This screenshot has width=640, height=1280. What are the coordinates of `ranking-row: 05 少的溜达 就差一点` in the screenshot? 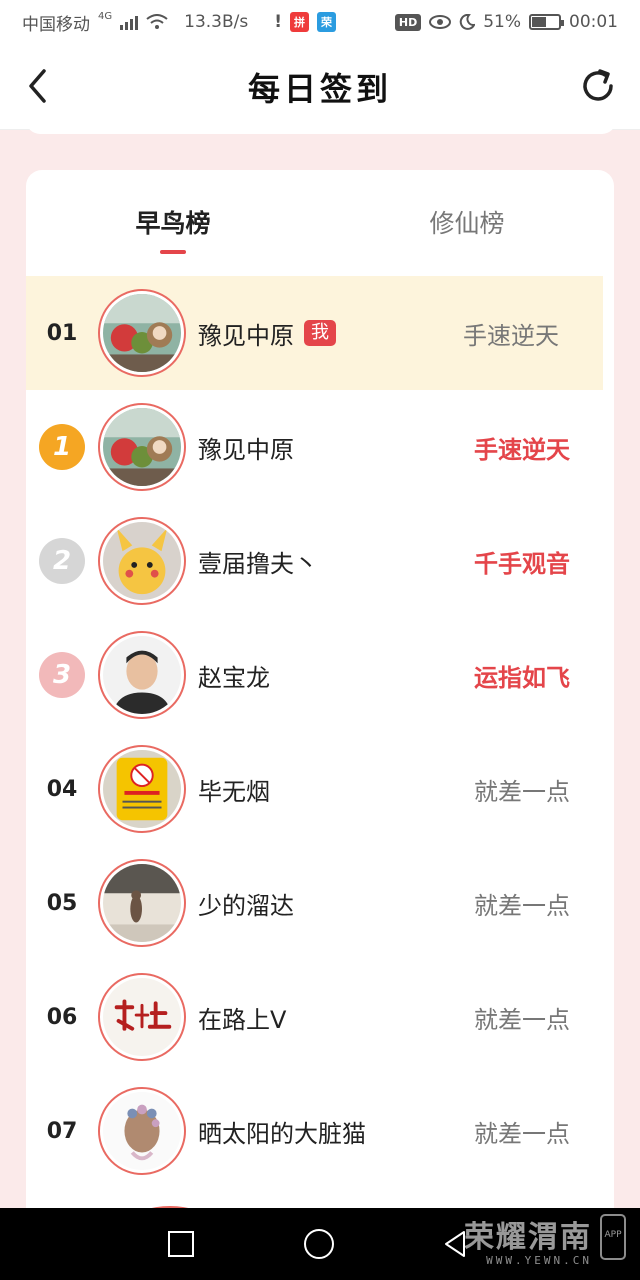 It's located at (320, 903).